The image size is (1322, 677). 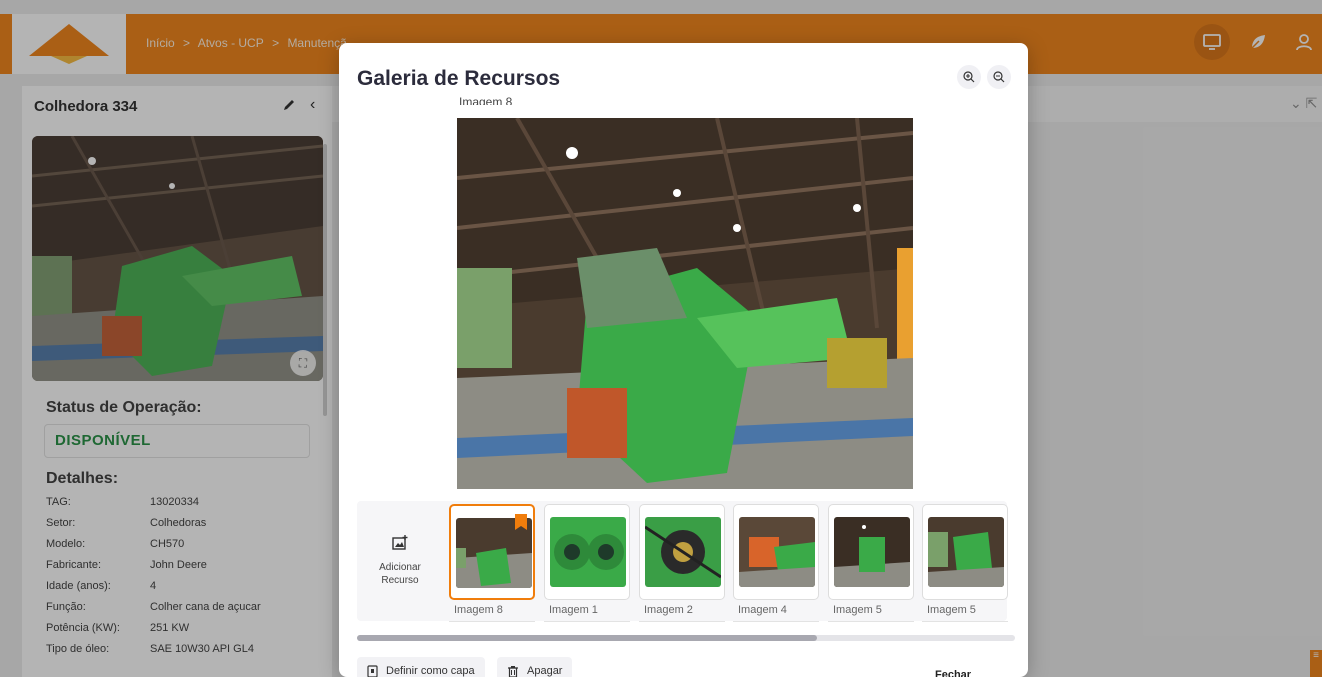 I want to click on set-cover-button: Definir como capa, so click(x=421, y=667).